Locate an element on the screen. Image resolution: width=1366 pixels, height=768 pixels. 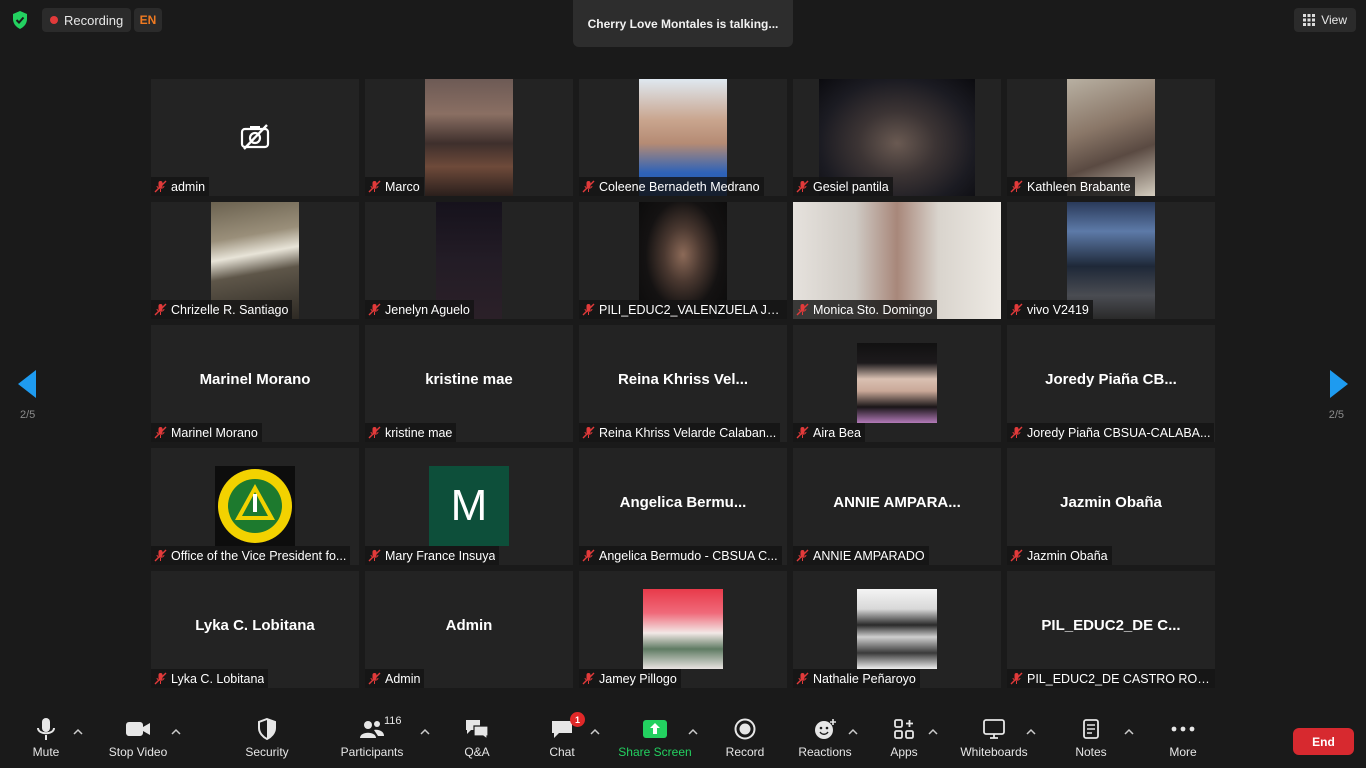
share-options-chevron-icon is located at coordinates (693, 732).